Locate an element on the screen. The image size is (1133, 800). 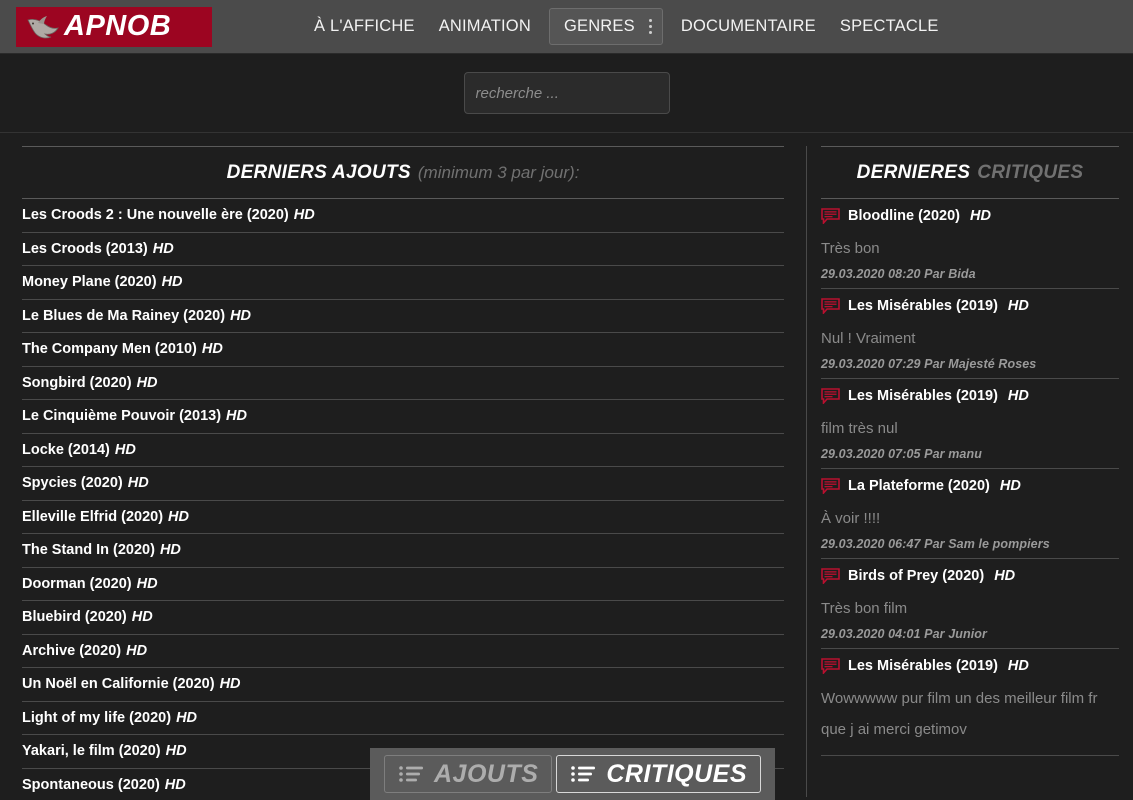
movie-list-item: Songbird (2020) HD is located at coordinates (403, 383).